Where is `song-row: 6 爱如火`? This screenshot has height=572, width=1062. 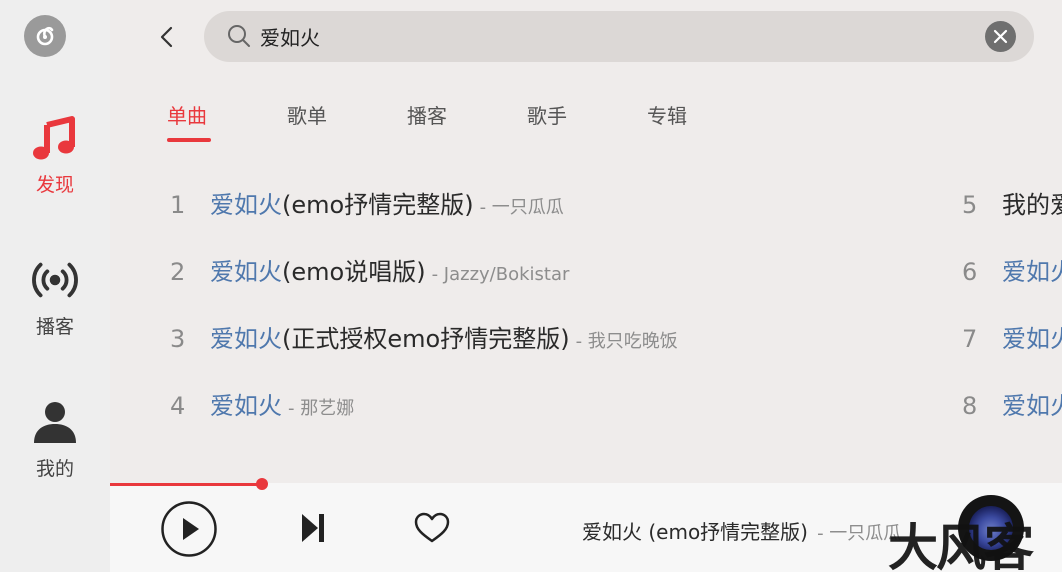 song-row: 6 爱如火 is located at coordinates (1012, 272).